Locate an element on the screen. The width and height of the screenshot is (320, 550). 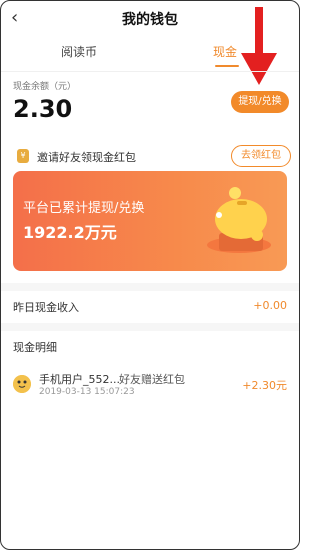
balance-amount: 2.30 is located at coordinates (43, 109).